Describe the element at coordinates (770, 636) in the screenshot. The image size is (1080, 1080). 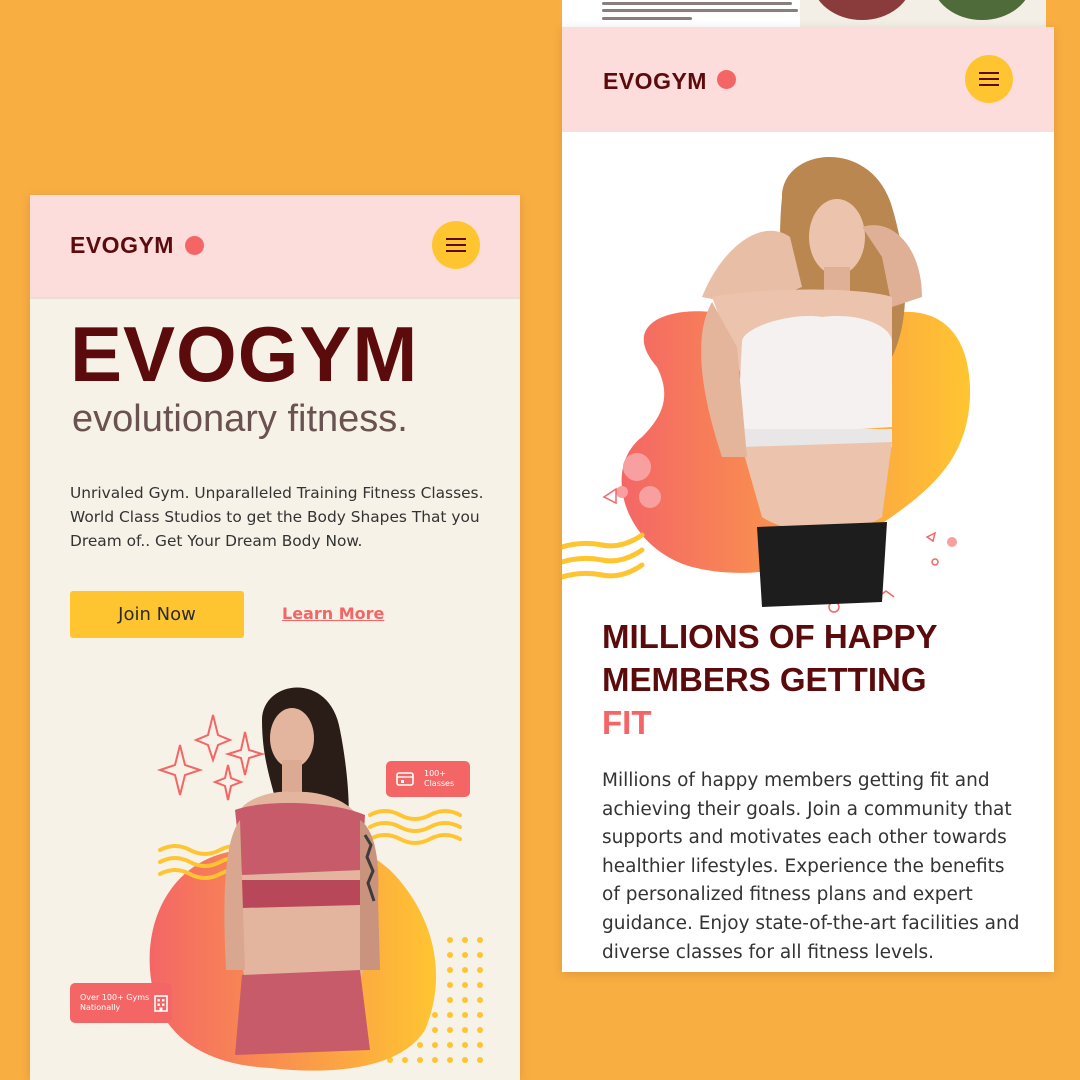
I see `section-title-line: MILLIONS OF HAPPY` at that location.